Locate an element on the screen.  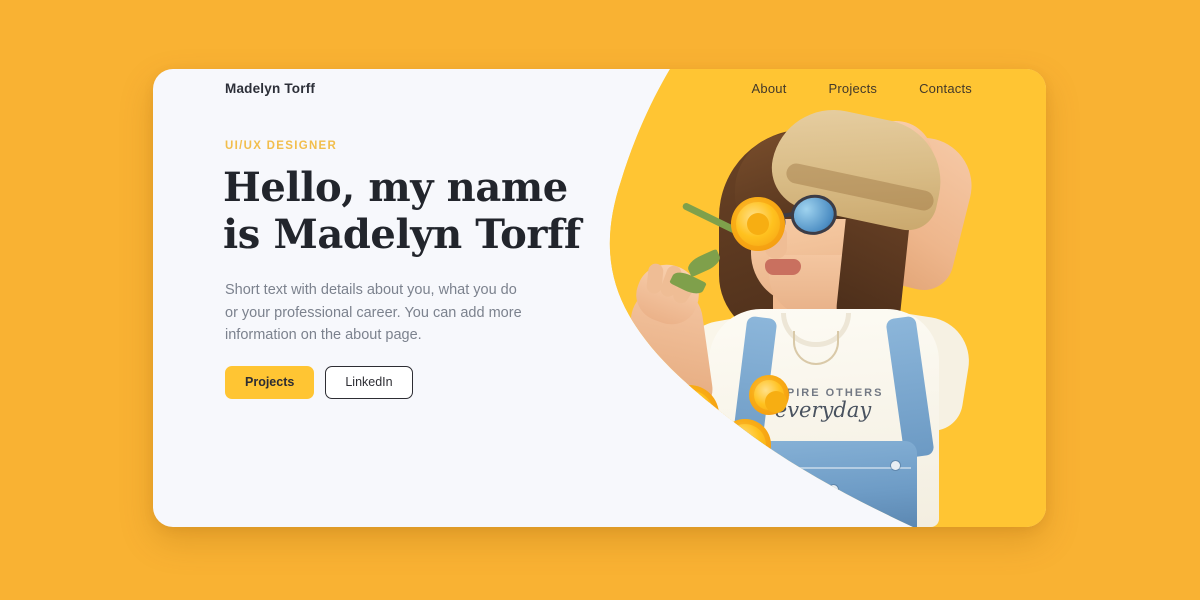
nav-link-contacts: Contacts is located at coordinates (945, 88).